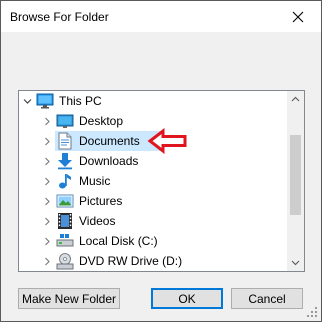 Image resolution: width=322 pixels, height=322 pixels. What do you see at coordinates (267, 298) in the screenshot?
I see `cancel-button: Cancel` at bounding box center [267, 298].